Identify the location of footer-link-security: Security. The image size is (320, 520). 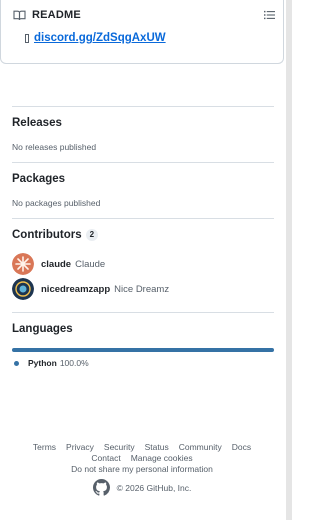
(119, 447).